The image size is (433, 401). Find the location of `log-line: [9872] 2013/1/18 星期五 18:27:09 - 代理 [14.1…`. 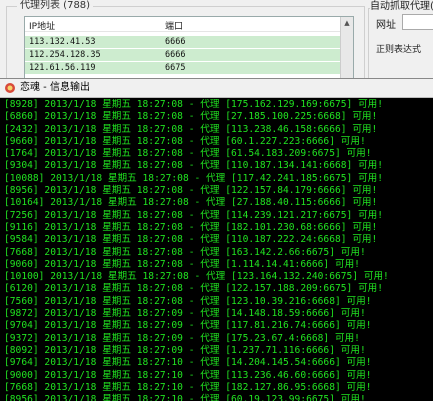

log-line: [9872] 2013/1/18 星期五 18:27:09 - 代理 [14.1… is located at coordinates (185, 314).